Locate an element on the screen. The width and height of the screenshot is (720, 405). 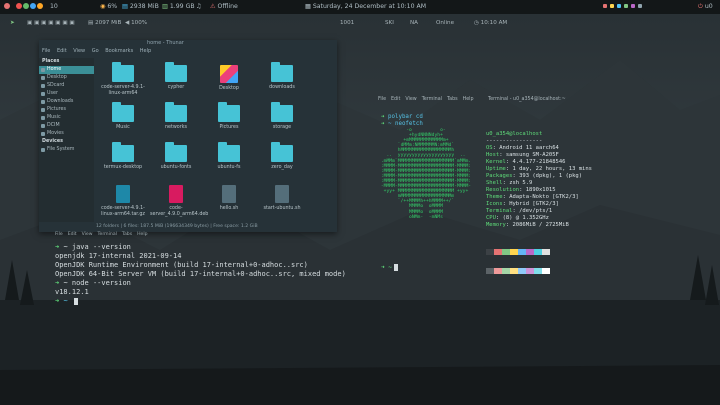
file-label: termux-desktop is located at coordinates (123, 167).